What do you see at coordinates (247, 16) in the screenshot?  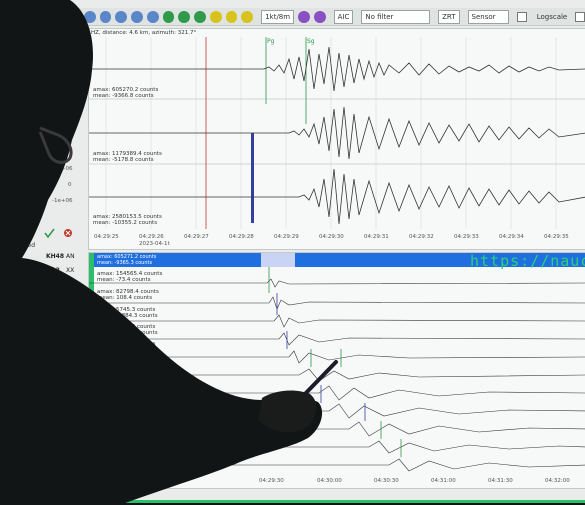 I see `zoom-fit-icon` at bounding box center [247, 16].